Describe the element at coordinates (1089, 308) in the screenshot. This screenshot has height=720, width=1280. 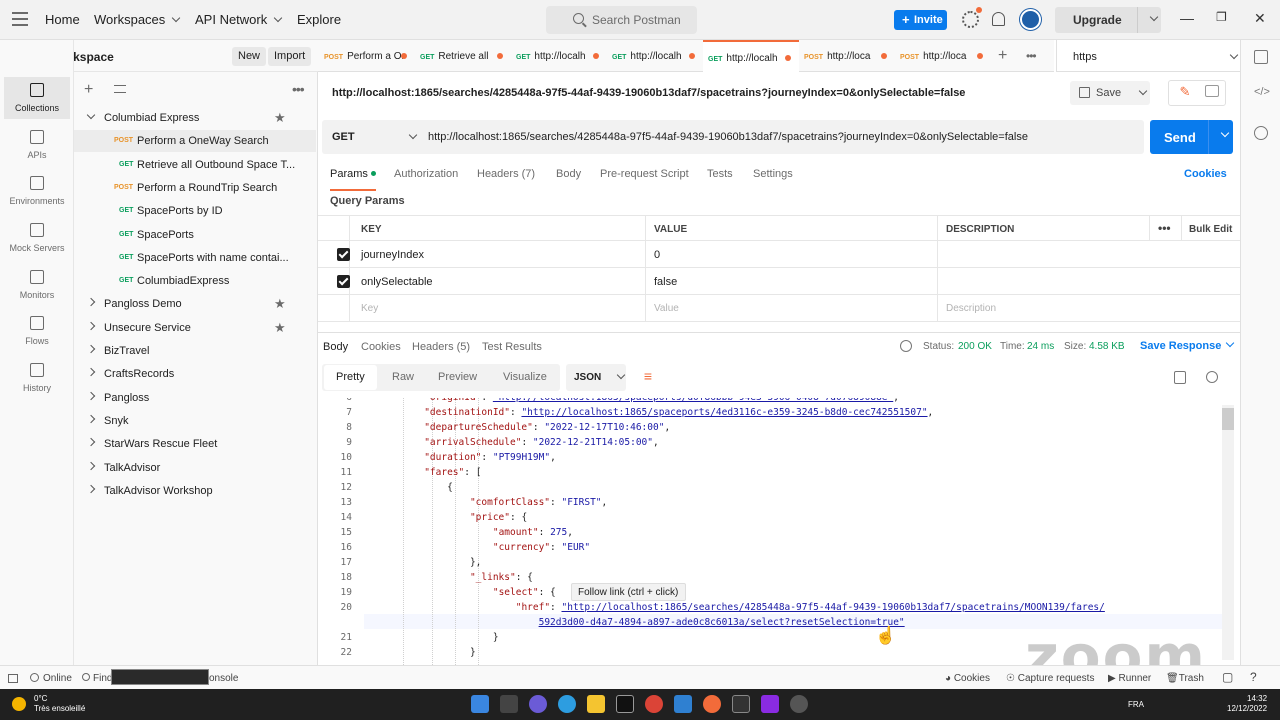
I see `description-placeholder: Description` at that location.